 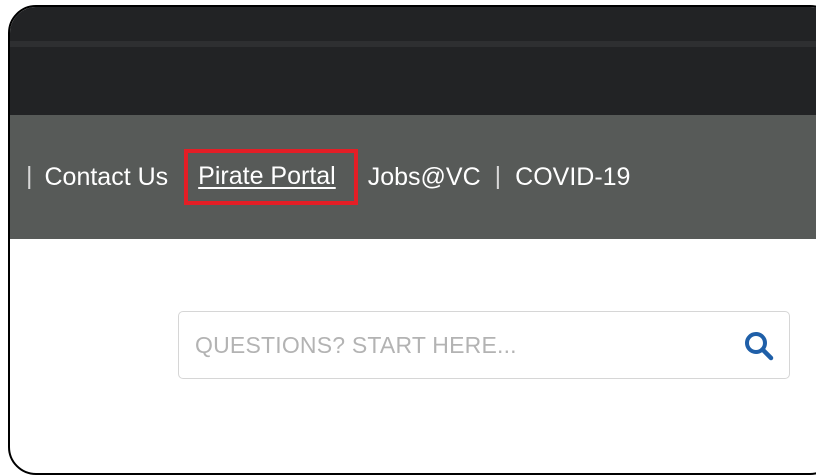 I want to click on nav-link-covid: COVID-19, so click(x=572, y=177).